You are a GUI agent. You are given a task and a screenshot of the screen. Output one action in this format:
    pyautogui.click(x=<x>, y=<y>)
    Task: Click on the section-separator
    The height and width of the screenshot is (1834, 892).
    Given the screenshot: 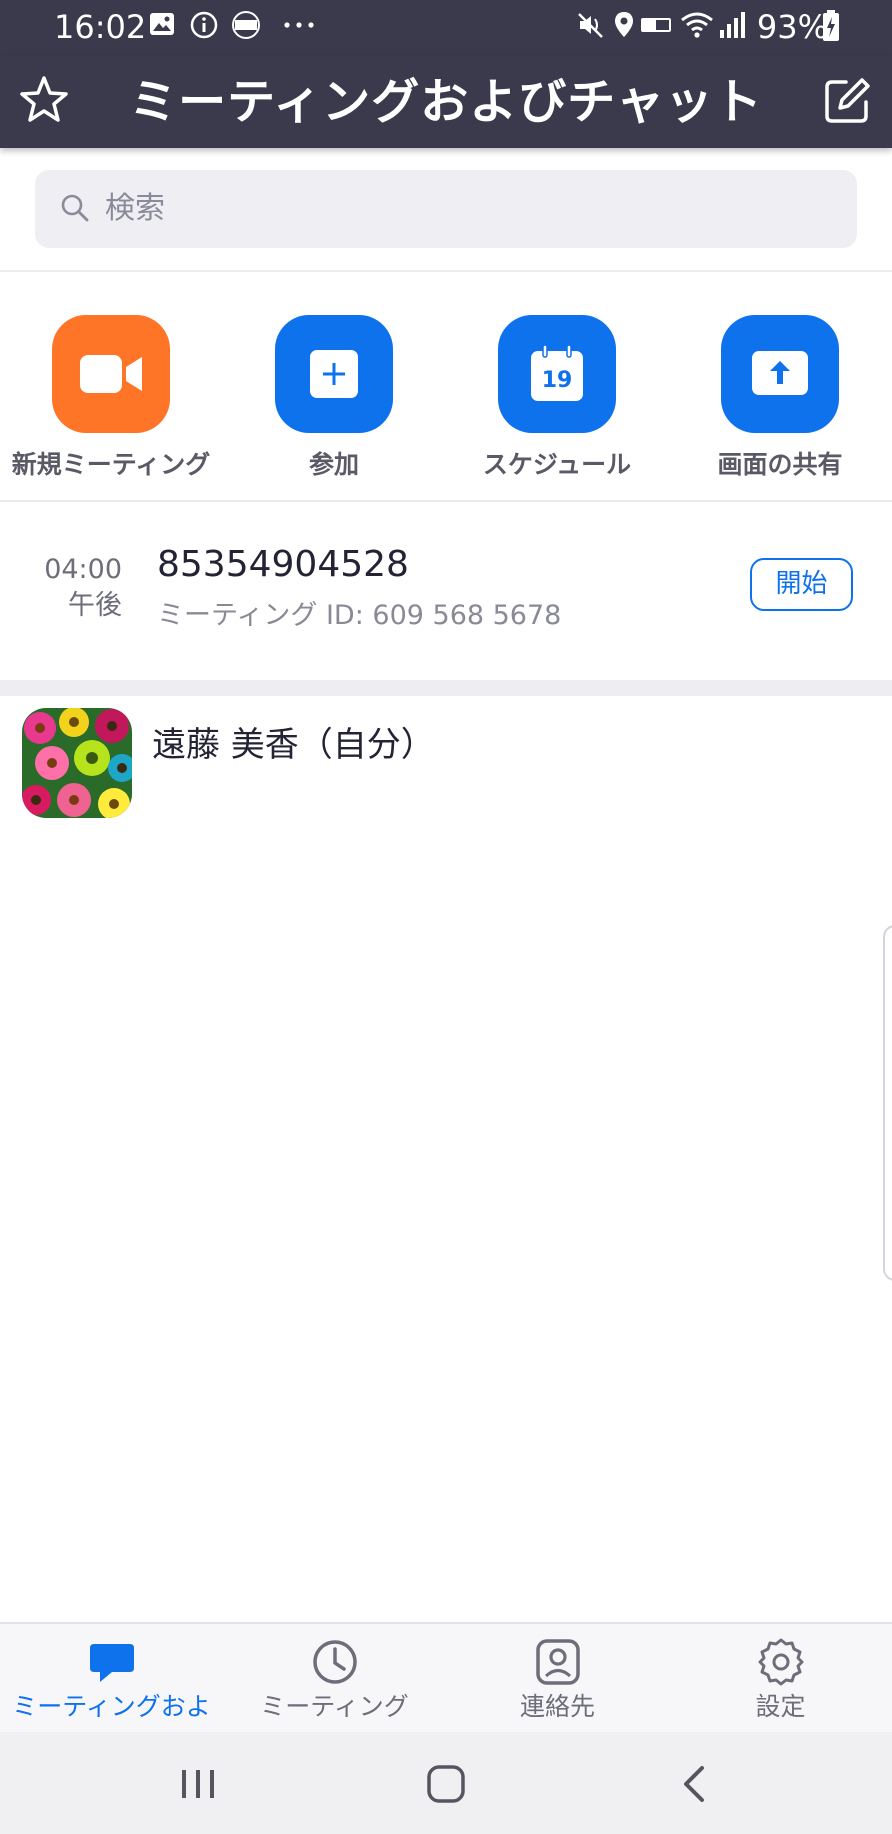 What is the action you would take?
    pyautogui.click(x=446, y=688)
    